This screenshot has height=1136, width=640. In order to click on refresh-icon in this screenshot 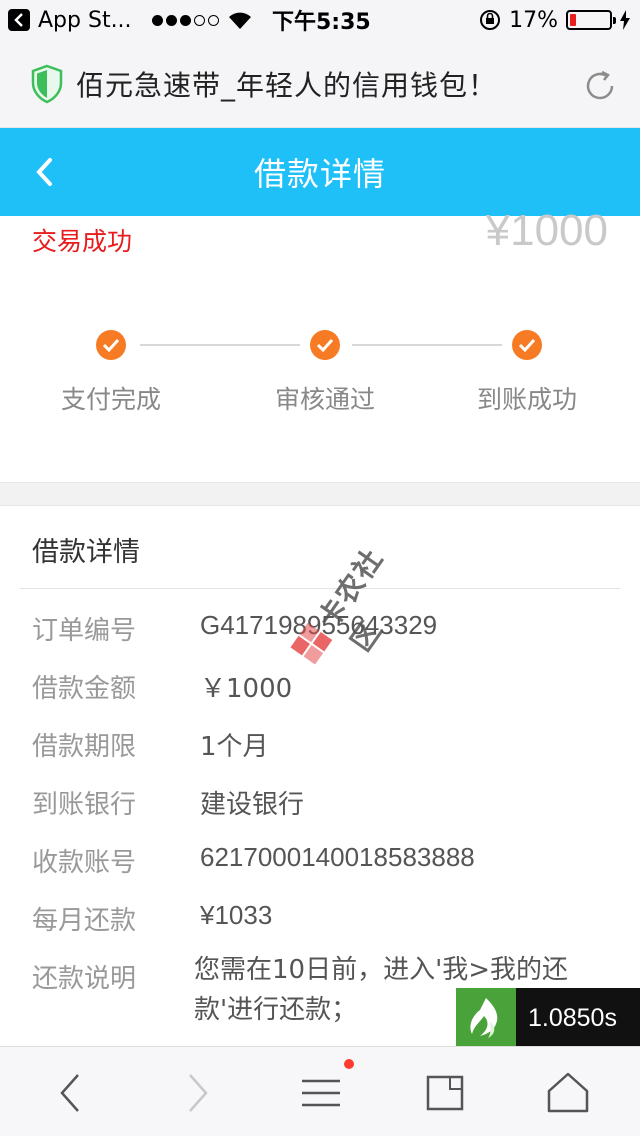, I will do `click(600, 86)`.